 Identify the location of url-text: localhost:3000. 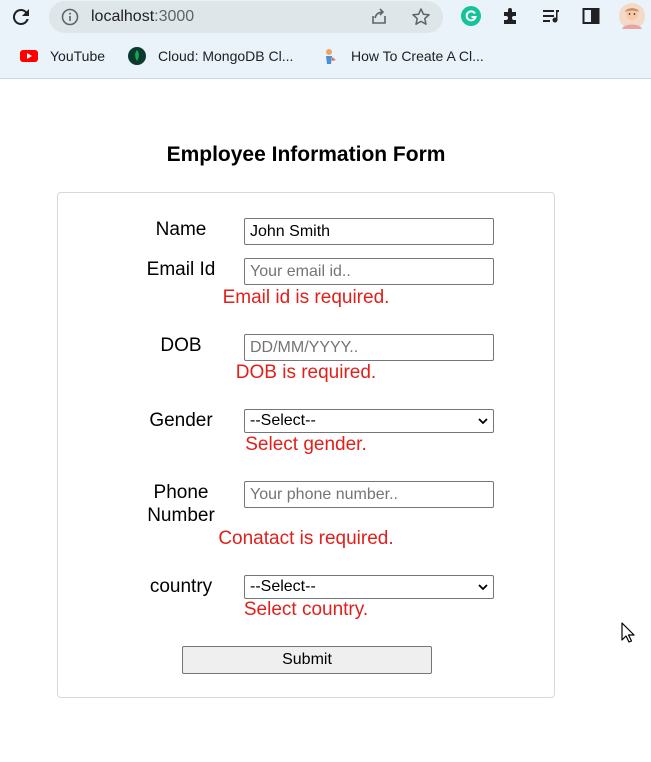
(143, 16).